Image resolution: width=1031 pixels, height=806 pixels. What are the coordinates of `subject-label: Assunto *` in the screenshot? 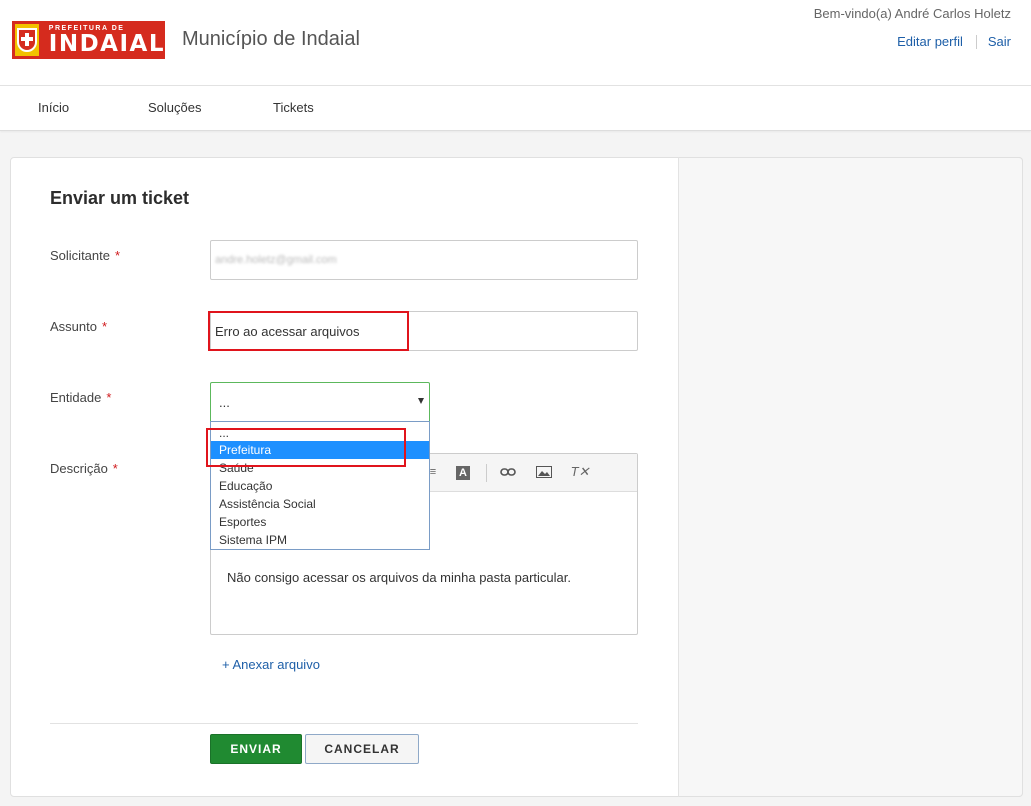 It's located at (79, 326).